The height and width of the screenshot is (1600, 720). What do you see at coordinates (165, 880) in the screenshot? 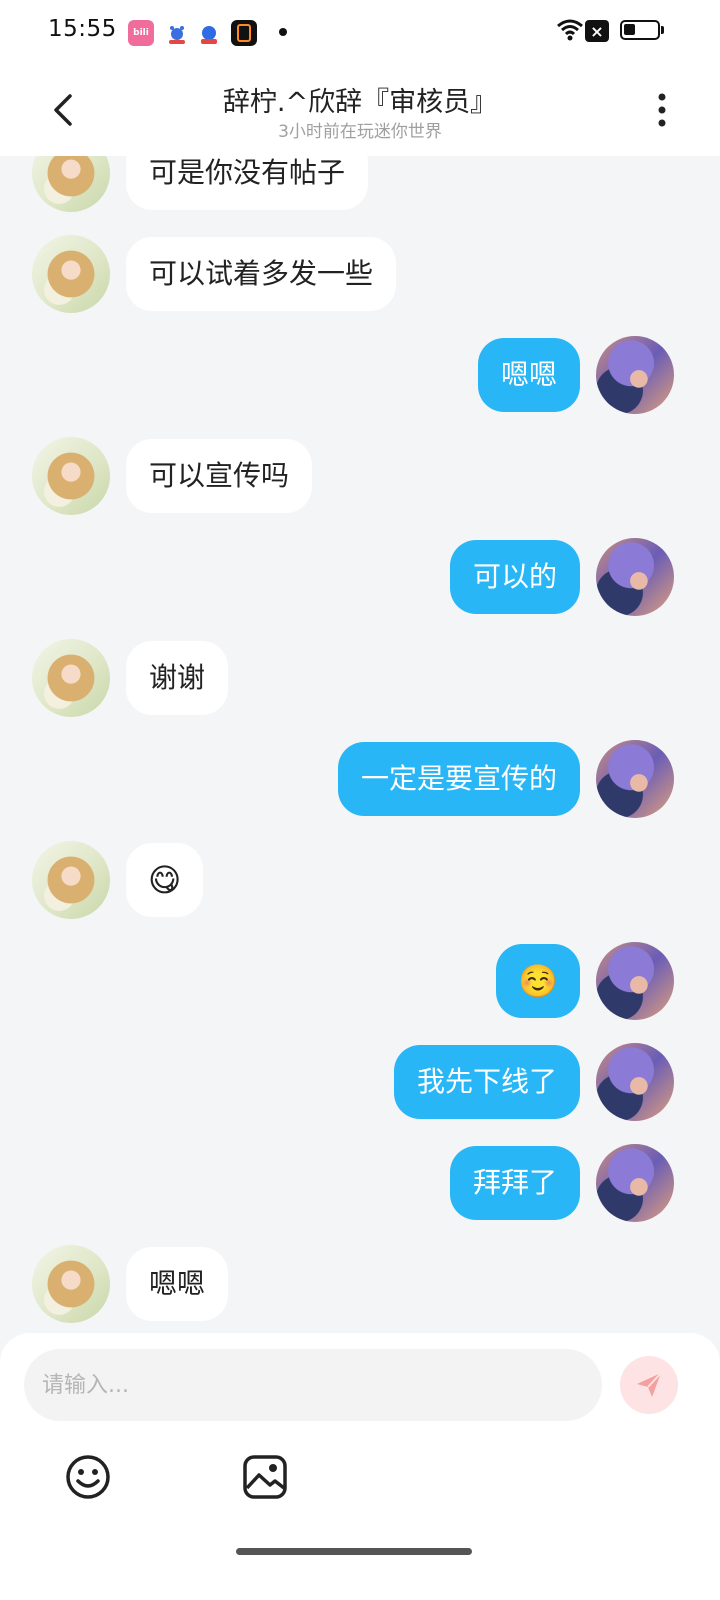
I see `emoji-message-bubble: 😋` at bounding box center [165, 880].